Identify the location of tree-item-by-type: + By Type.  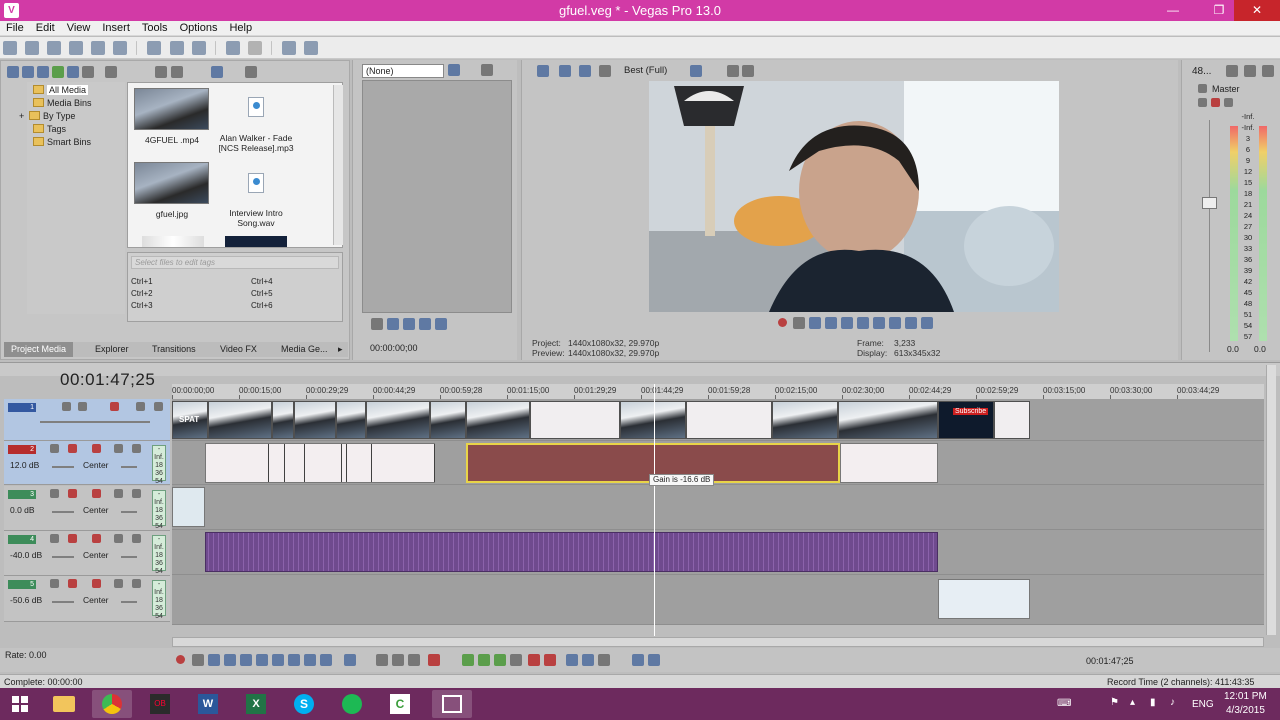
(47, 116).